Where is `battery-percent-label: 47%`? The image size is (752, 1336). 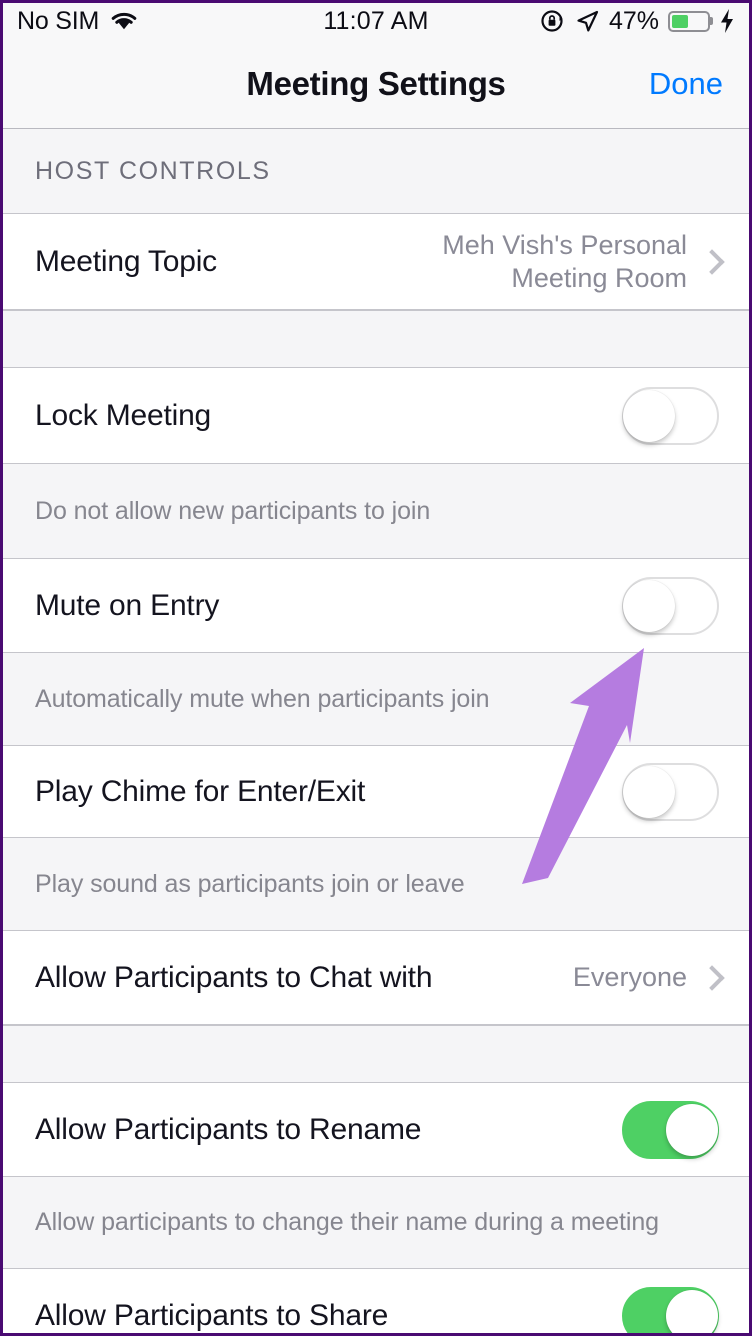
battery-percent-label: 47% is located at coordinates (633, 20).